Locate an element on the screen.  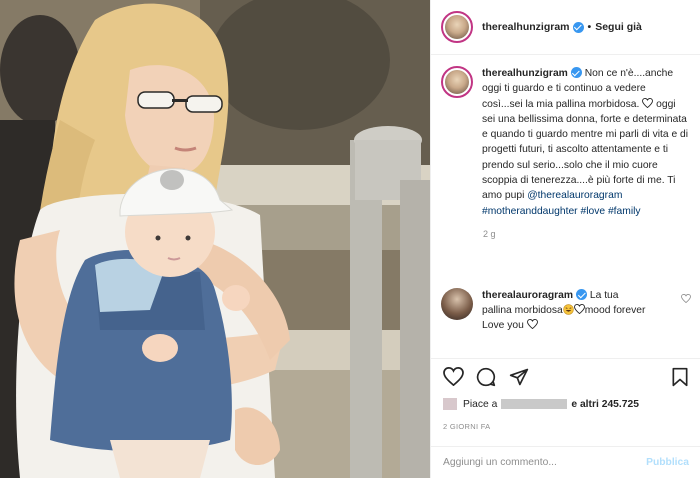
heart-icon is located at coordinates (453, 376).